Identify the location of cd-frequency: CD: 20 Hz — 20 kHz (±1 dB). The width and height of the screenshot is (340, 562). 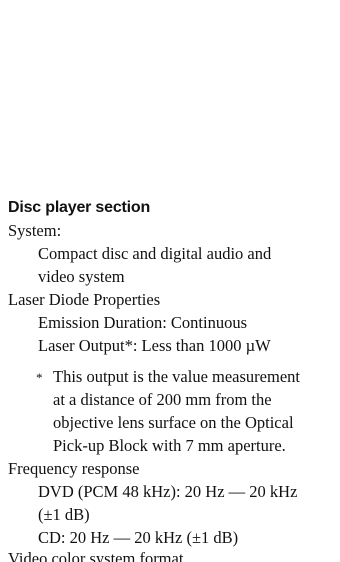
(138, 537).